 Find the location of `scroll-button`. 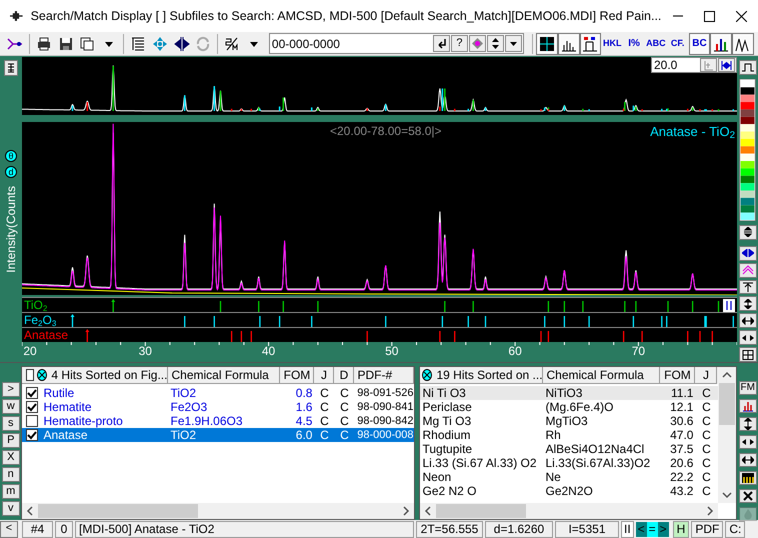

scroll-button is located at coordinates (747, 232).